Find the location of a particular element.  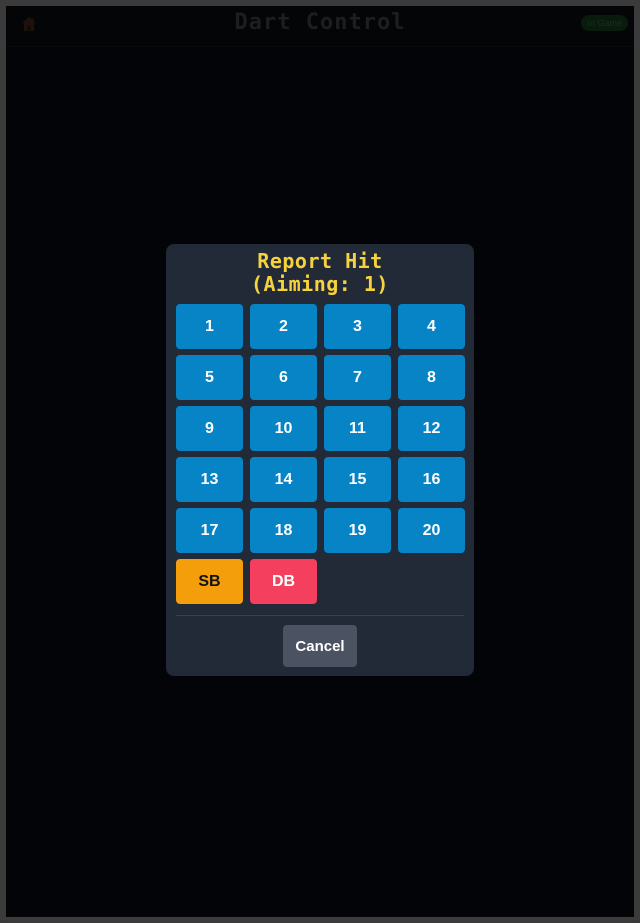

number-button-17: 17 is located at coordinates (209, 530).